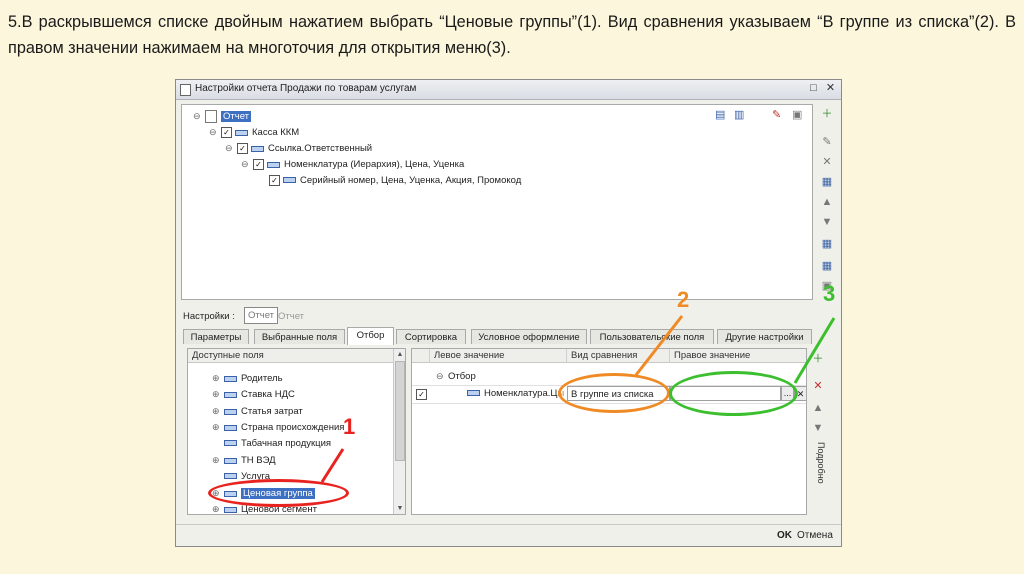  Describe the element at coordinates (278, 427) in the screenshot. I see `list-item: ⊕ Страна происхождения` at that location.